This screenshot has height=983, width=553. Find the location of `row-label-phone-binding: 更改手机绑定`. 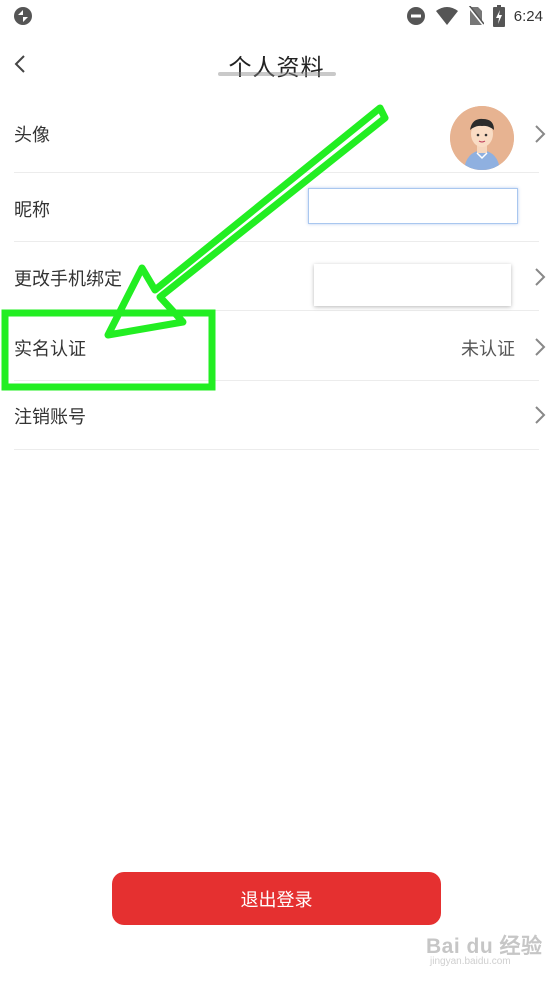

row-label-phone-binding: 更改手机绑定 is located at coordinates (68, 279).